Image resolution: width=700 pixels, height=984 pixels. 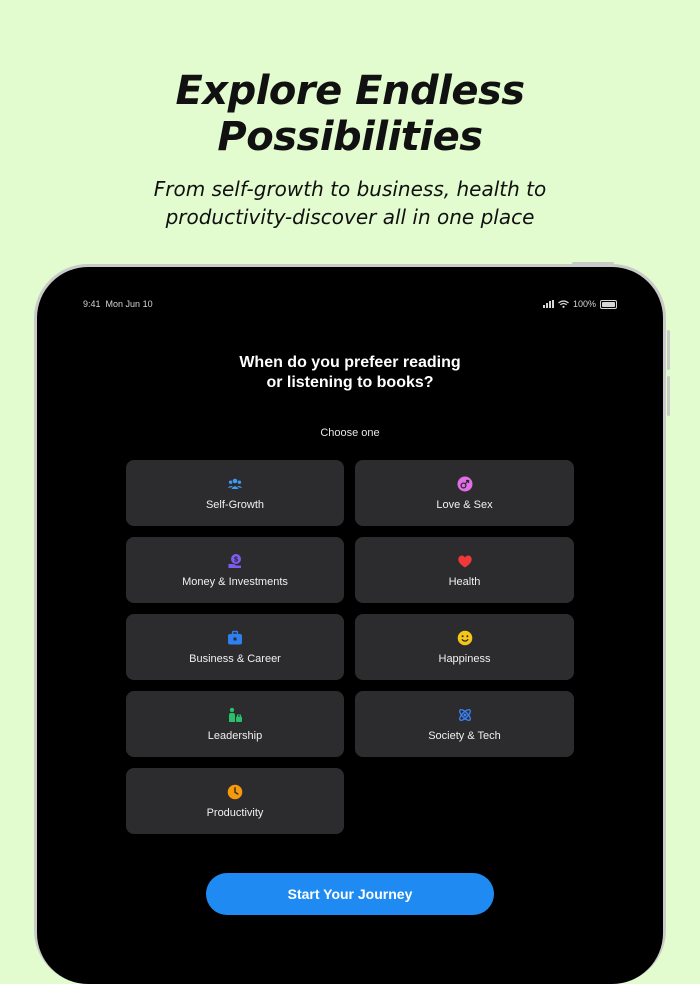 I want to click on power-button, so click(x=593, y=263).